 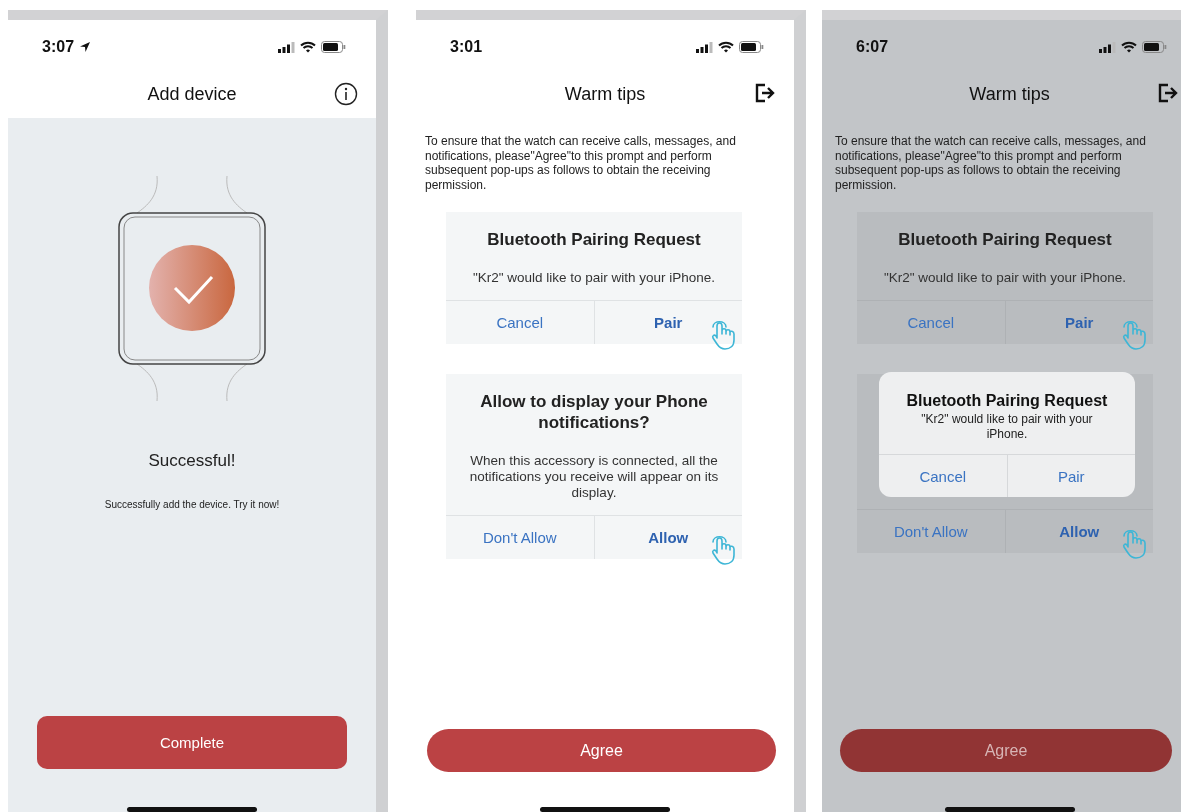 I want to click on alert-button: Cancel, so click(x=943, y=476).